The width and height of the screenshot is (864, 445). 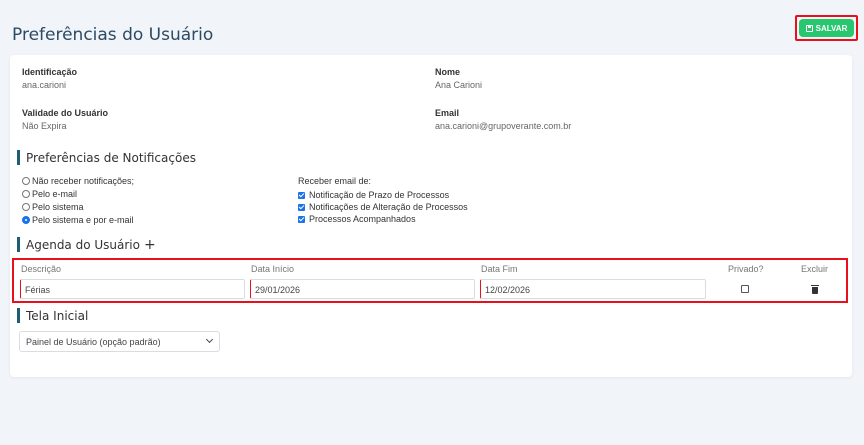 I want to click on checkbox-acompanhados: Processos Acompanhados, so click(x=383, y=219).